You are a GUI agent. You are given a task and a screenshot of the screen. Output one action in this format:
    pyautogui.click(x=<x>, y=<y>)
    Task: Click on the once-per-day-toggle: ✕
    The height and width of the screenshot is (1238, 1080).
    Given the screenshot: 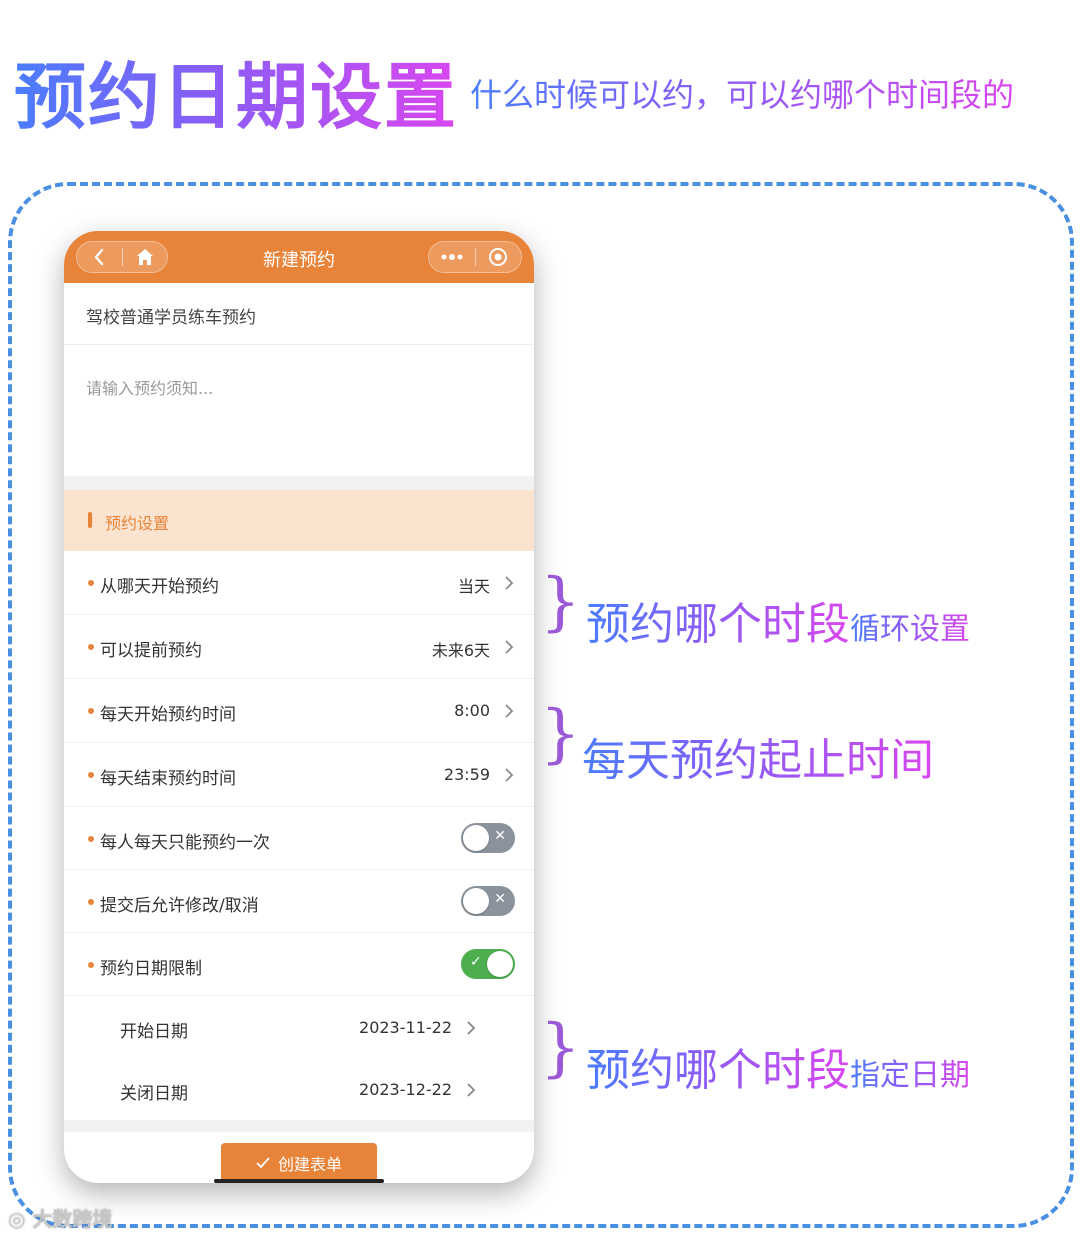 What is the action you would take?
    pyautogui.click(x=488, y=838)
    